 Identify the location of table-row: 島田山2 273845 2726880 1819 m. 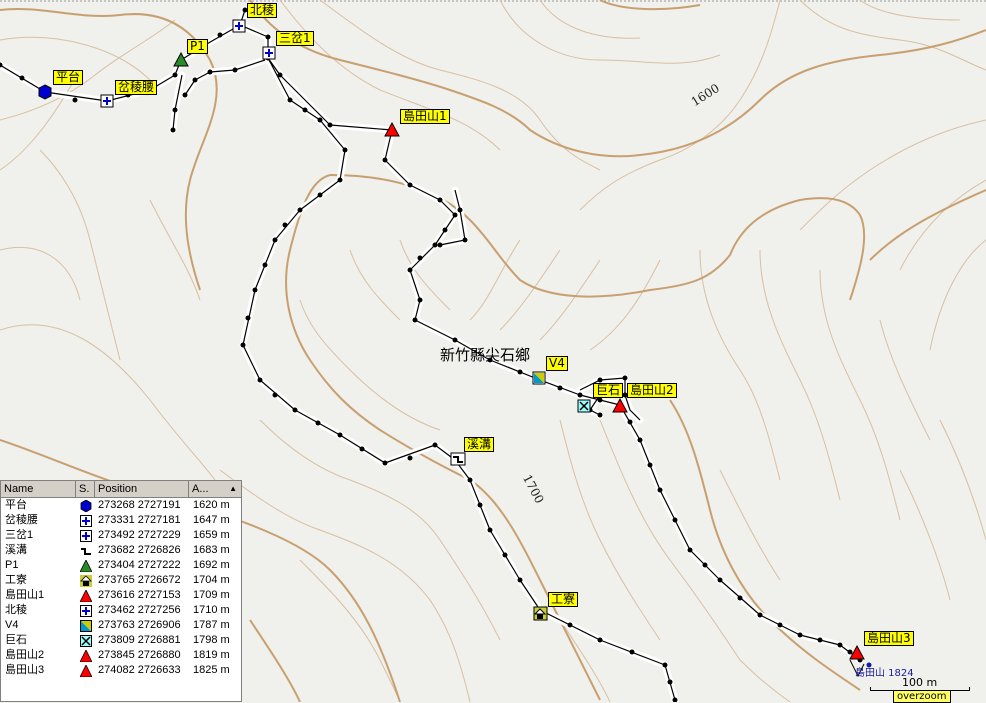
(121, 655).